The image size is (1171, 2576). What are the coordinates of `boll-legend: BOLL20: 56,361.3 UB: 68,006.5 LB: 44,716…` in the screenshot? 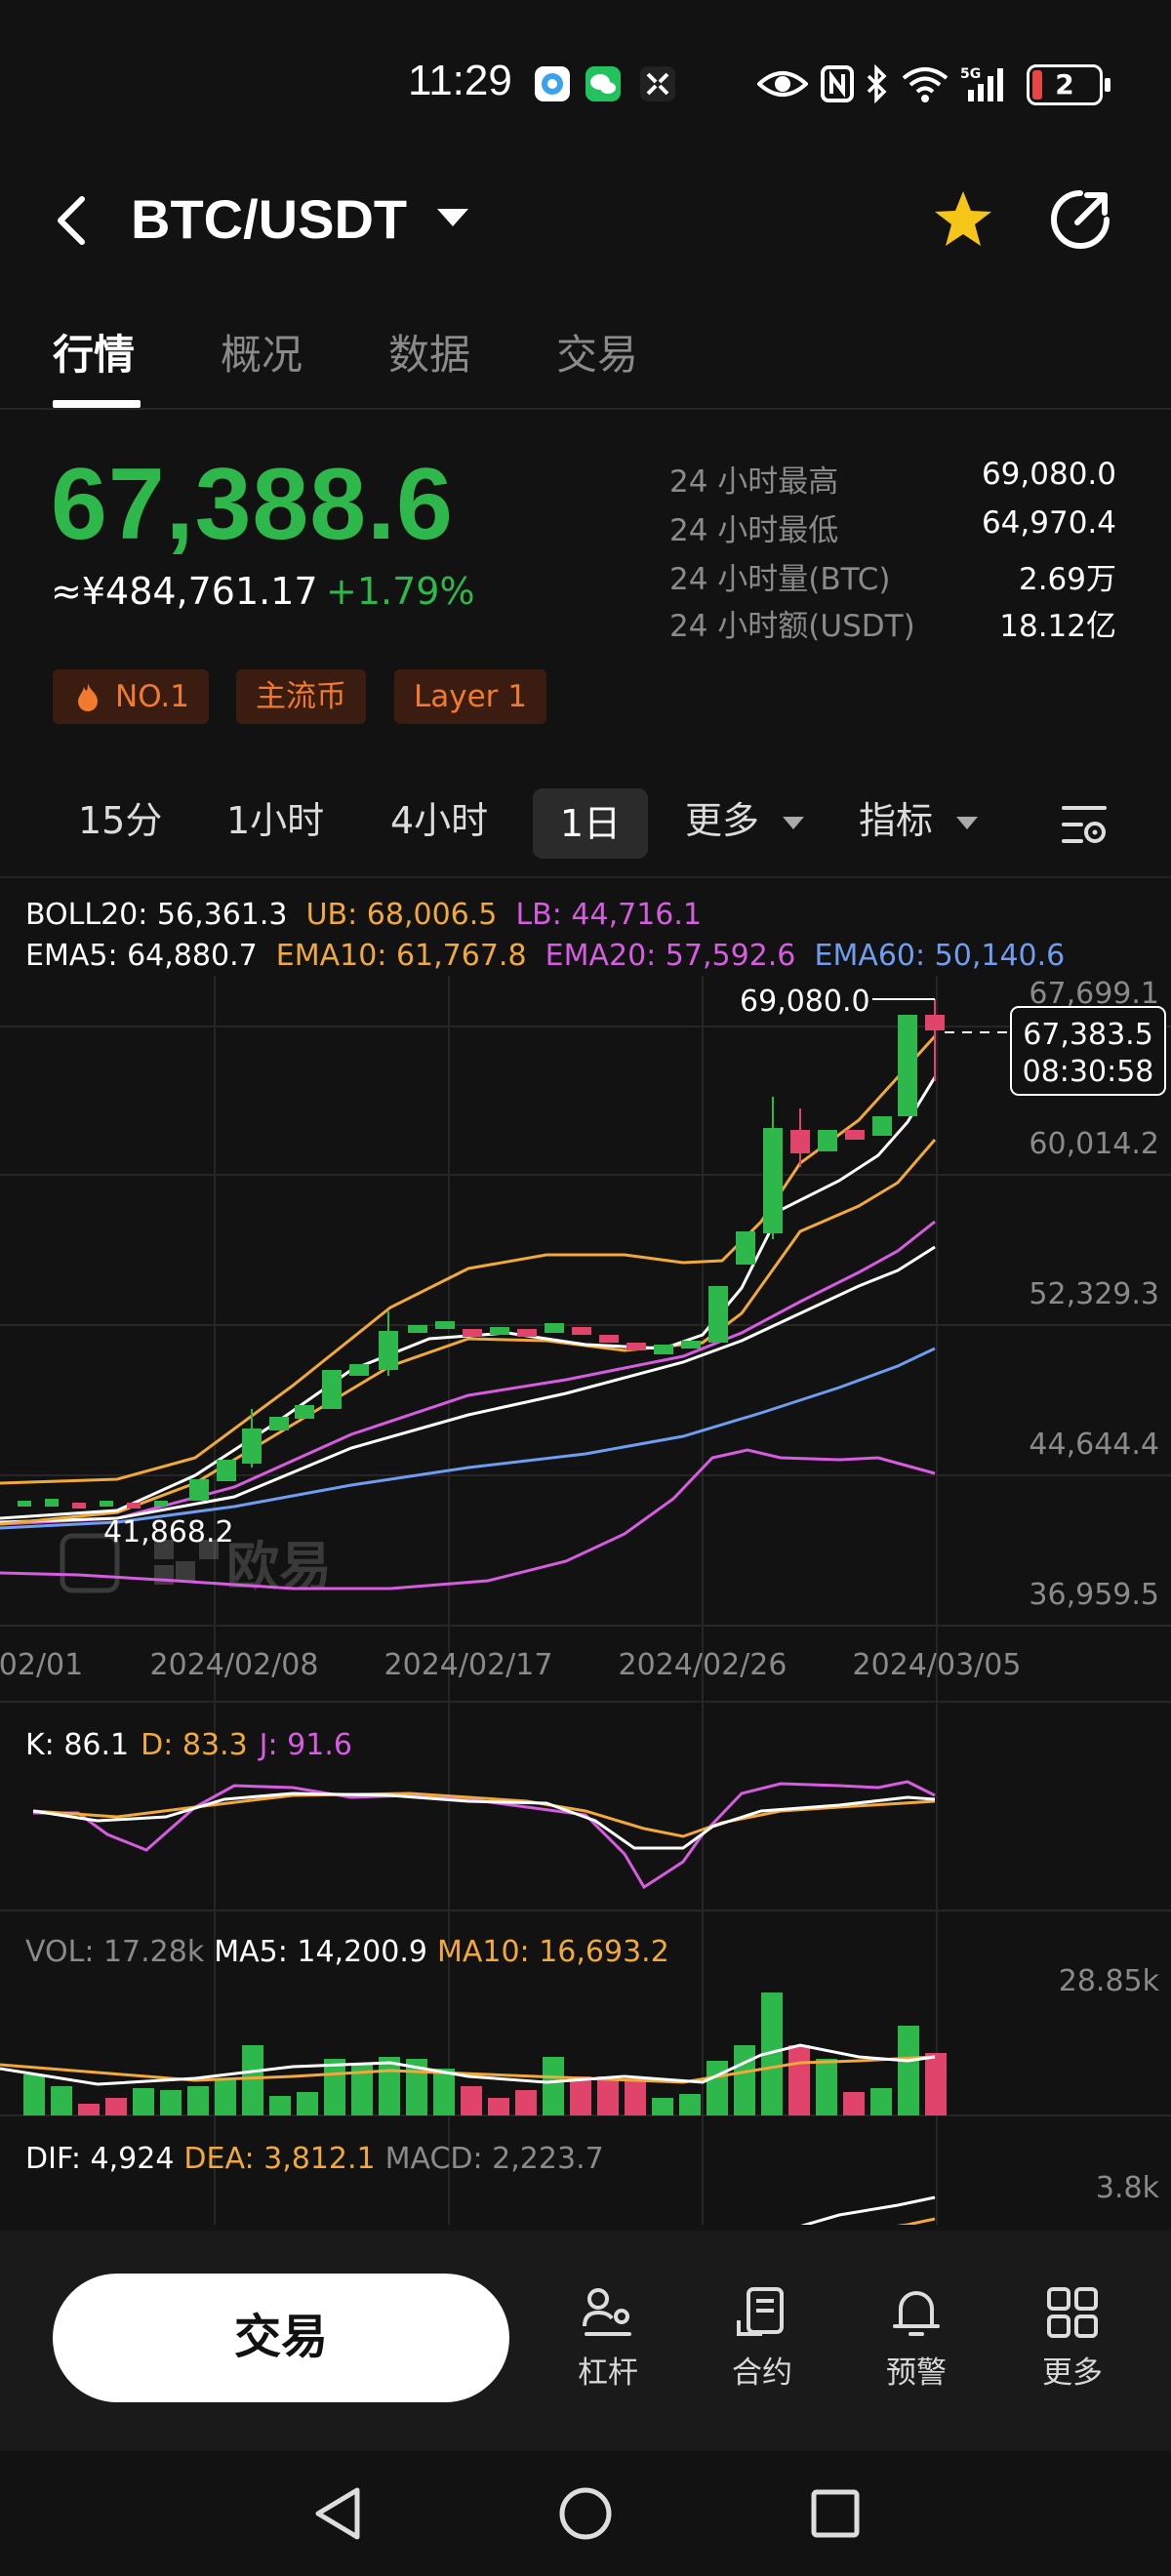 It's located at (363, 915).